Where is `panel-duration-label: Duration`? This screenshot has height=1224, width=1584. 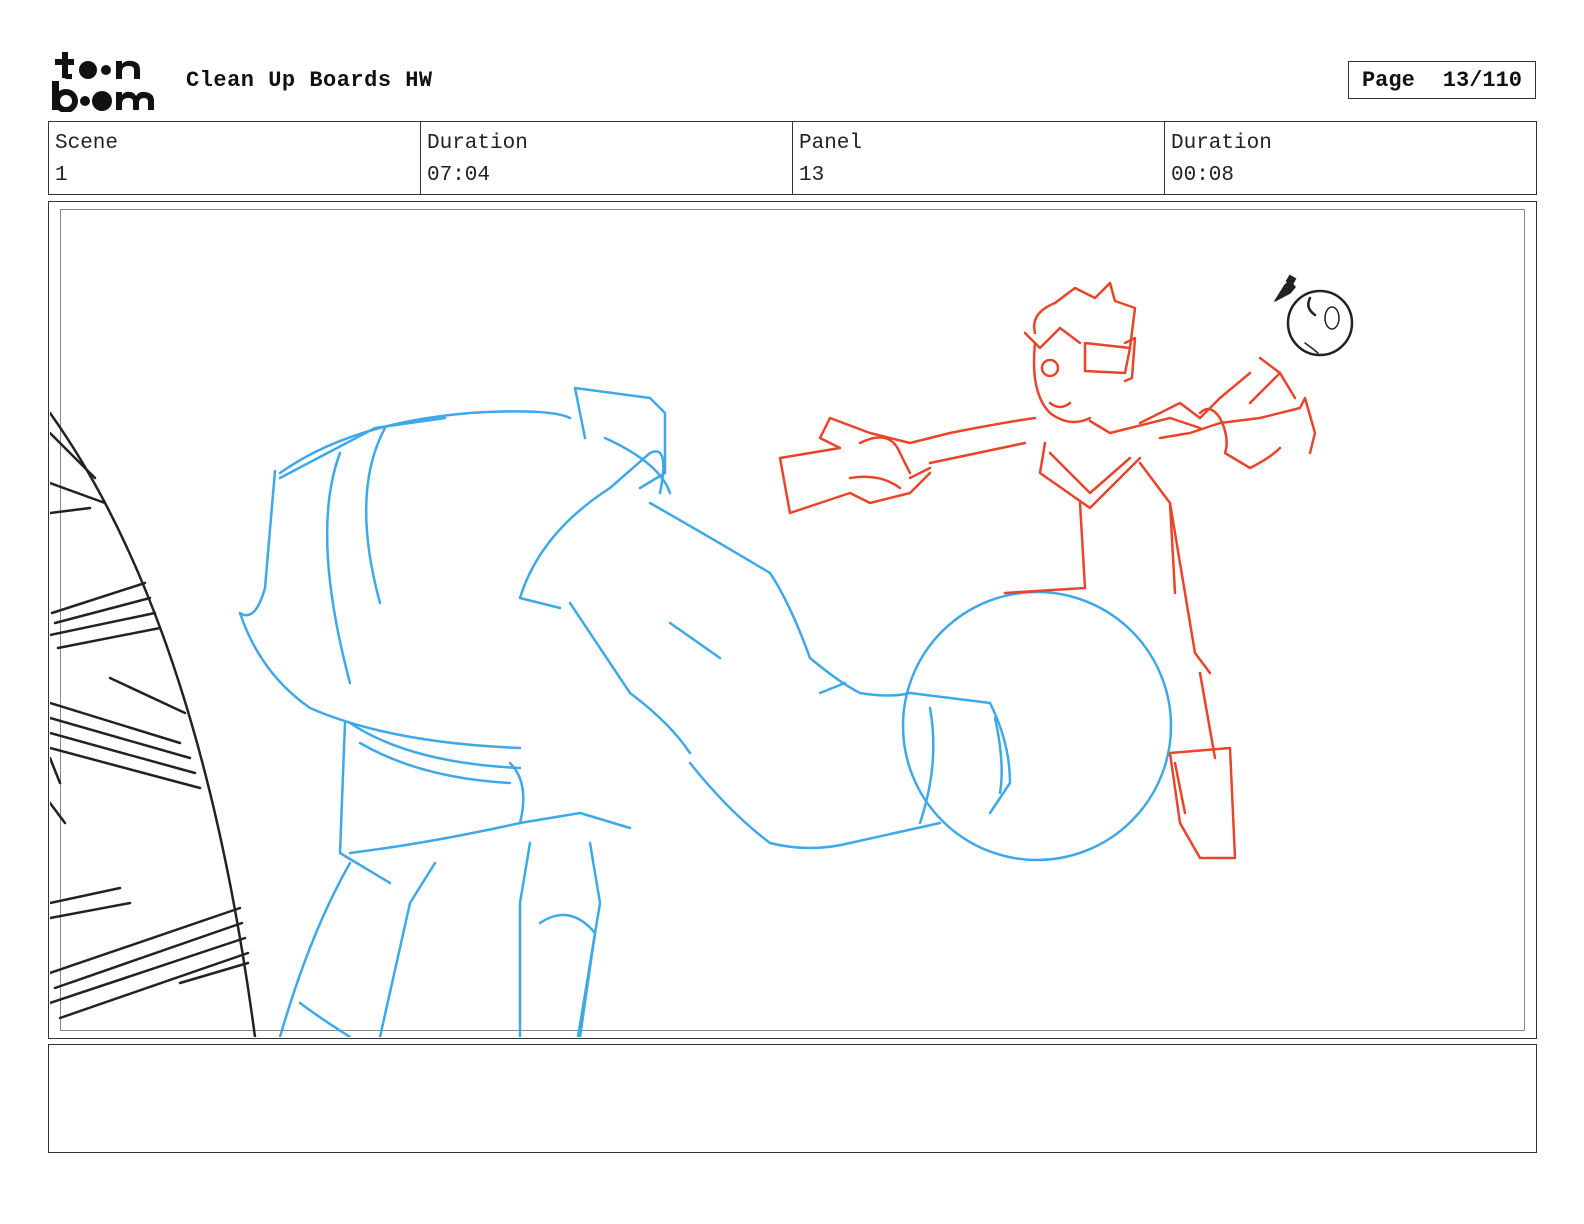 panel-duration-label: Duration is located at coordinates (1221, 143).